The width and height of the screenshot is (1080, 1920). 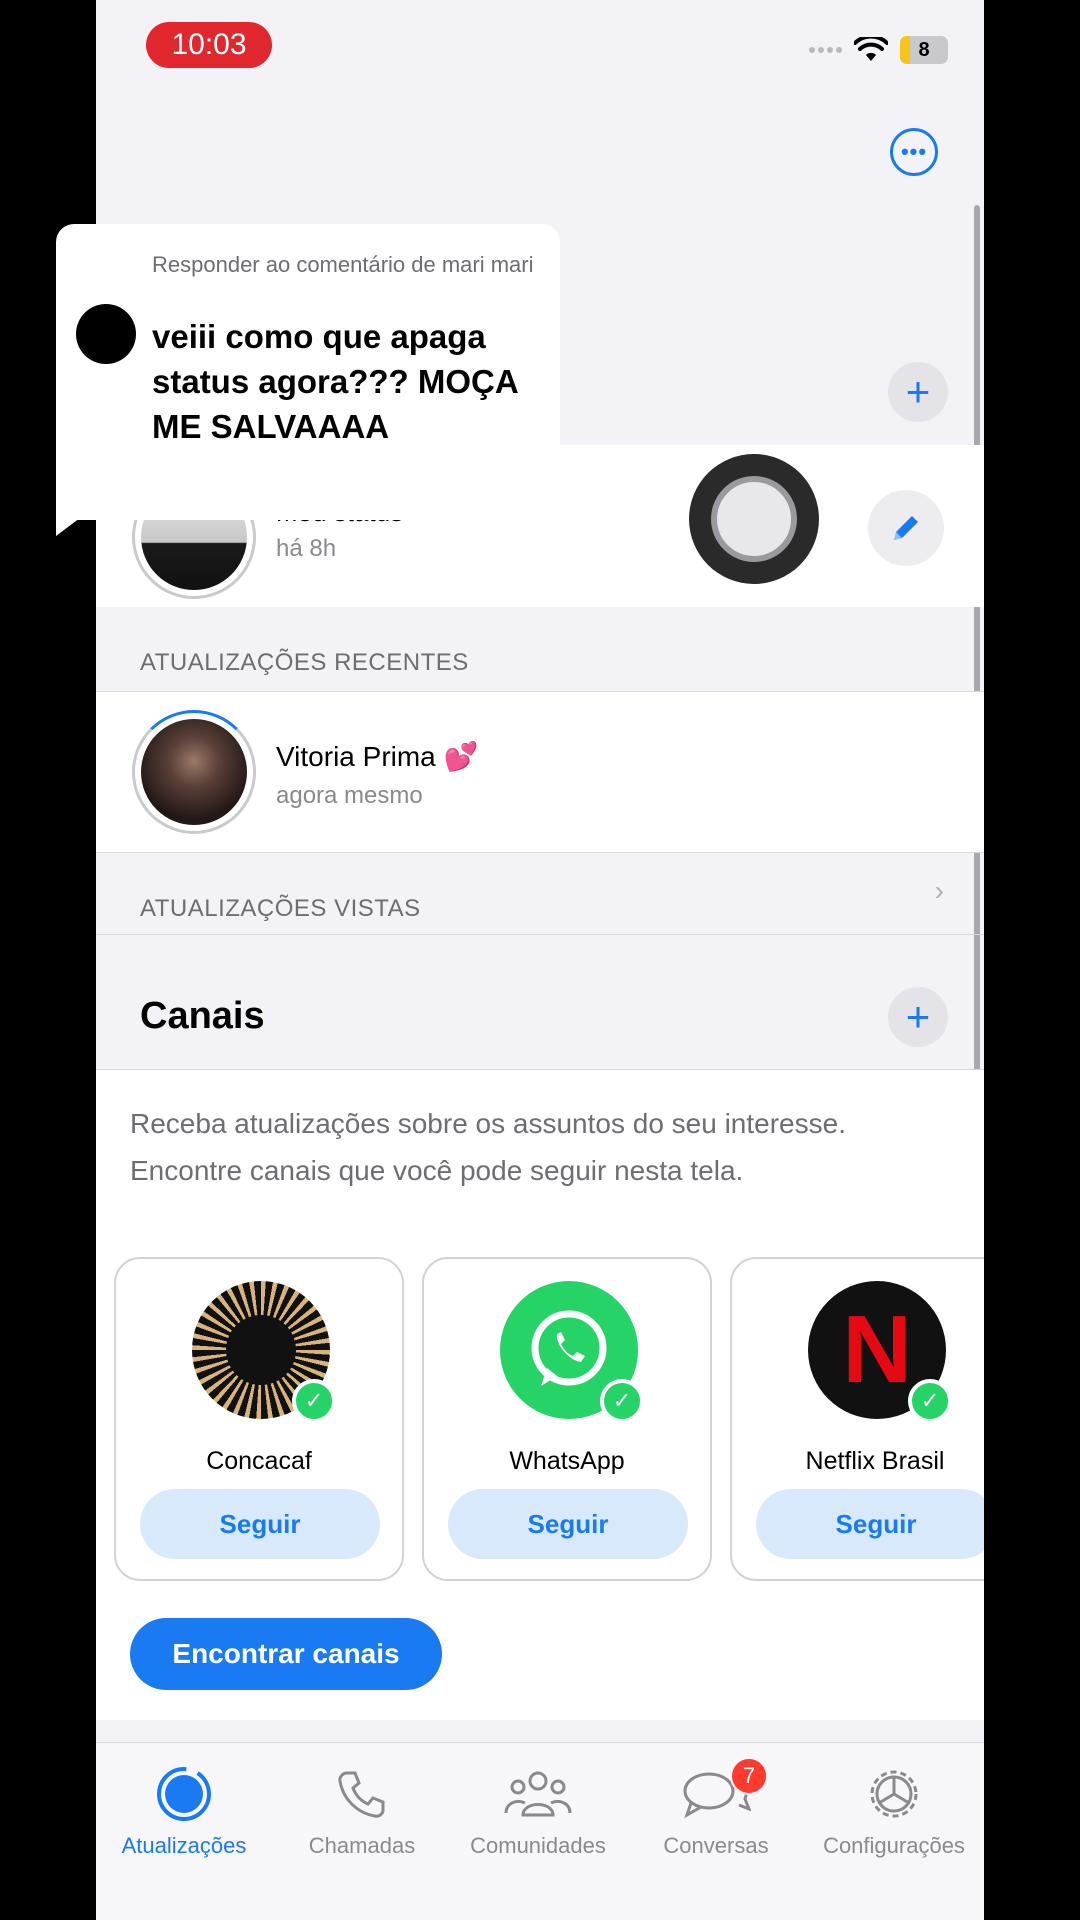 What do you see at coordinates (939, 890) in the screenshot?
I see `chevron-right-icon: ›` at bounding box center [939, 890].